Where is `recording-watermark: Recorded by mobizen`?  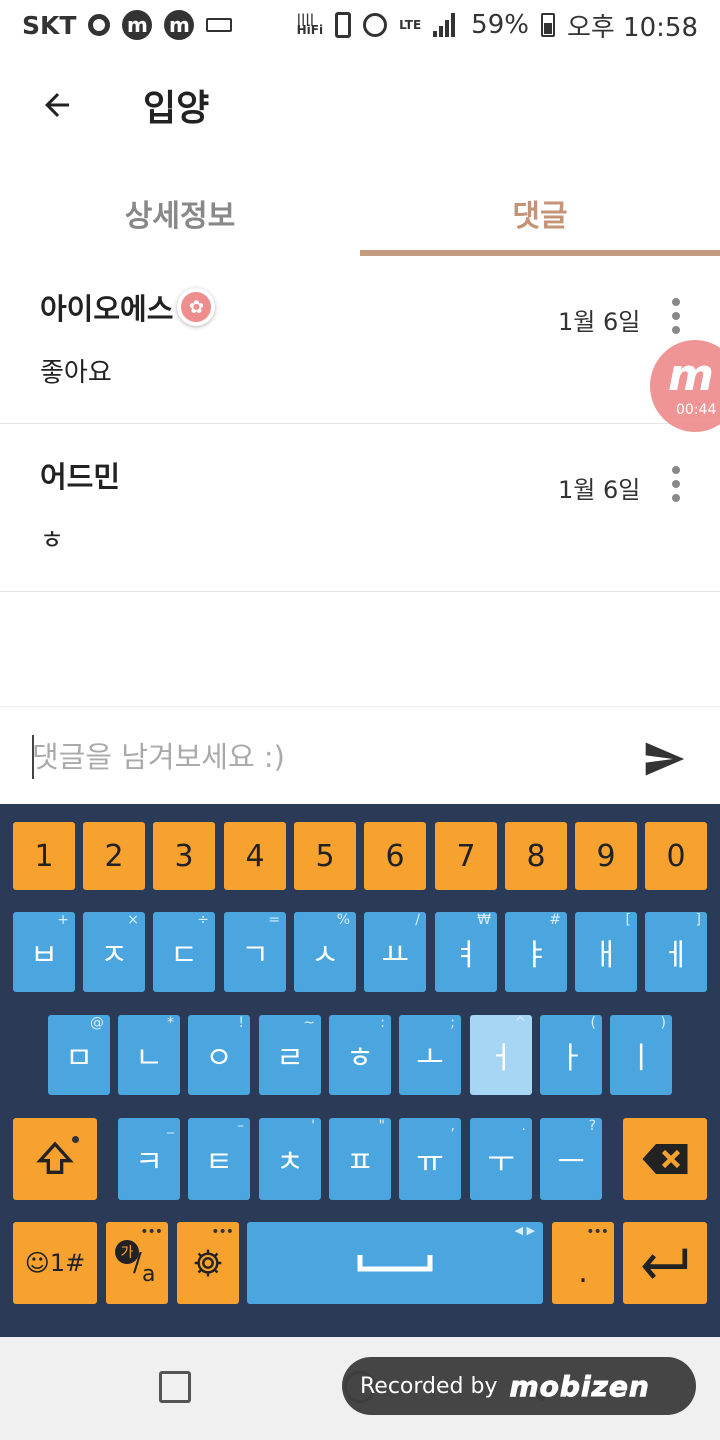
recording-watermark: Recorded by mobizen is located at coordinates (519, 1386).